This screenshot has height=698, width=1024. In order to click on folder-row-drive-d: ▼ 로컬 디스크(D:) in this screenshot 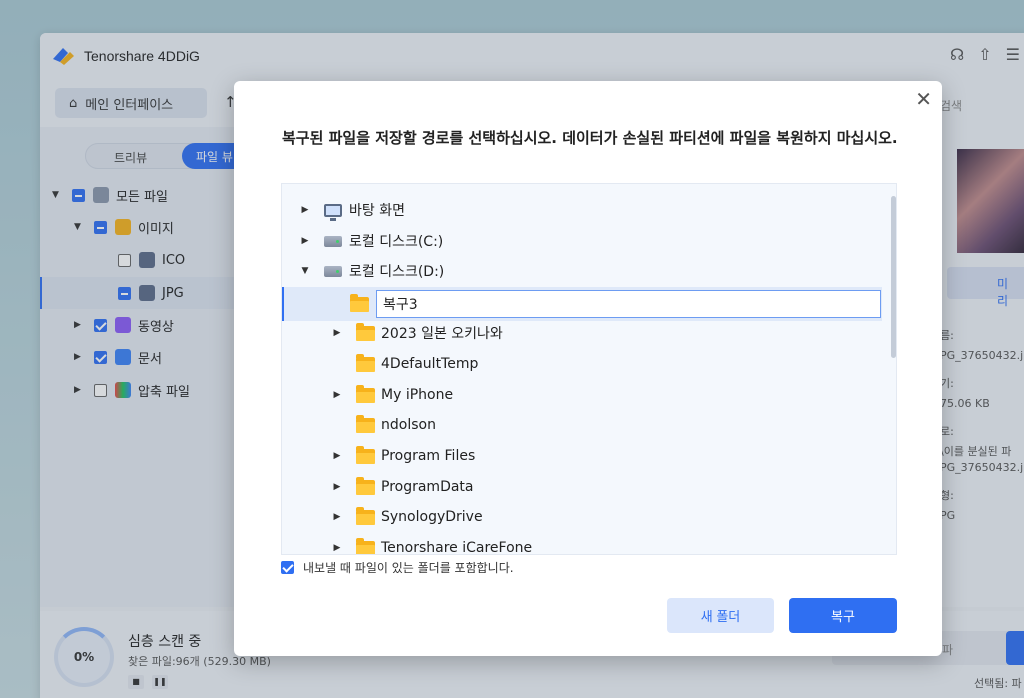, I will do `click(582, 271)`.